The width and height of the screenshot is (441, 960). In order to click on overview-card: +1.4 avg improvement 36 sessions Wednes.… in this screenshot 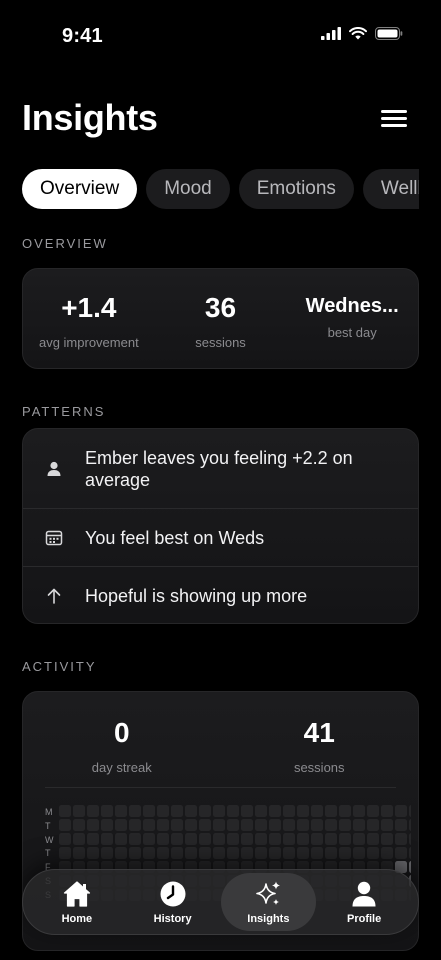, I will do `click(220, 318)`.